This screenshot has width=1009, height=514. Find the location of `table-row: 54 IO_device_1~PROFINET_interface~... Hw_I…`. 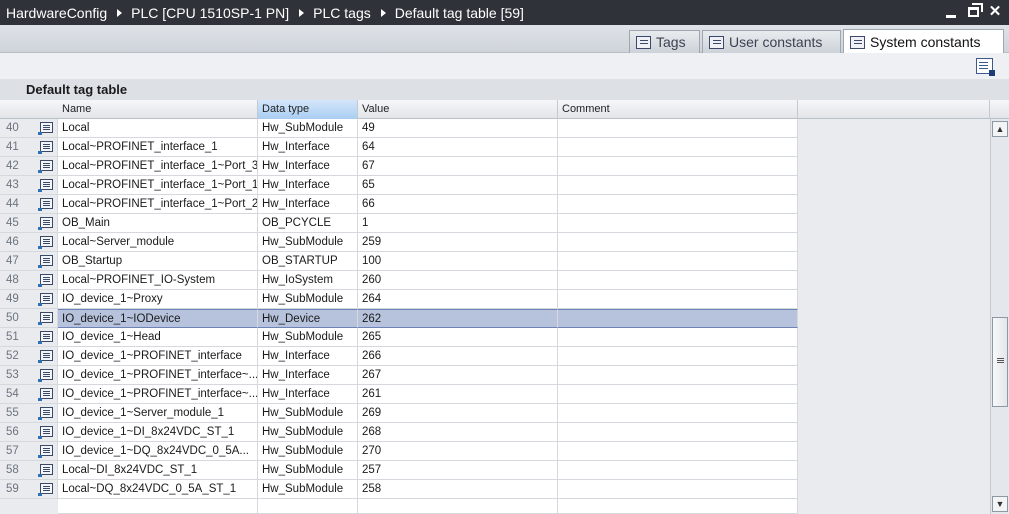

table-row: 54 IO_device_1~PROFINET_interface~... Hw_I… is located at coordinates (495, 394).